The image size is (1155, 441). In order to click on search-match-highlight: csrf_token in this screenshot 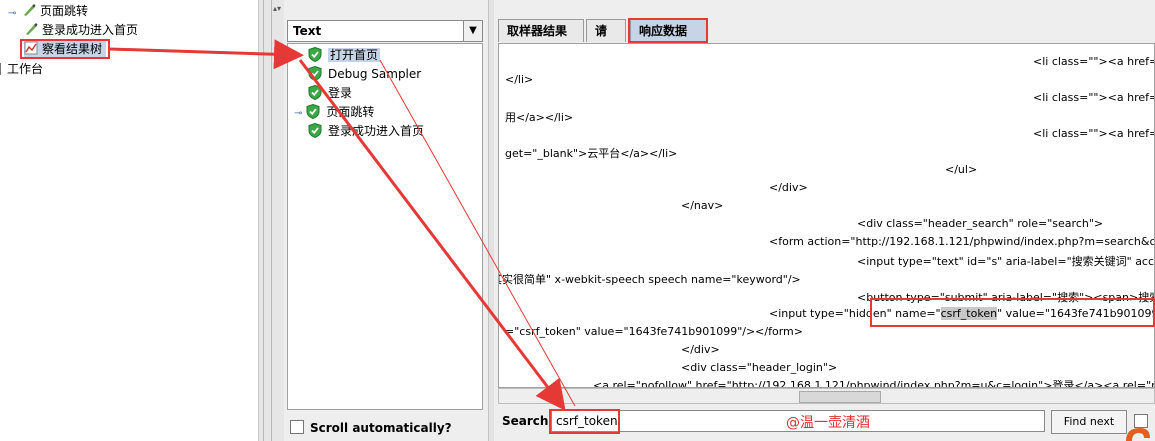, I will do `click(969, 313)`.